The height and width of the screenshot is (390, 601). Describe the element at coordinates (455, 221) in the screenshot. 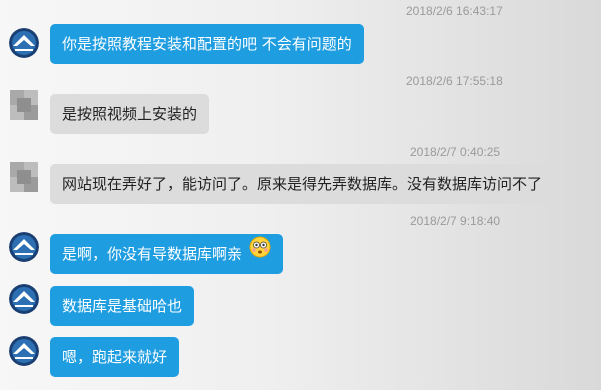

I see `message-timestamp: 2018/2/7 9:18:40` at that location.